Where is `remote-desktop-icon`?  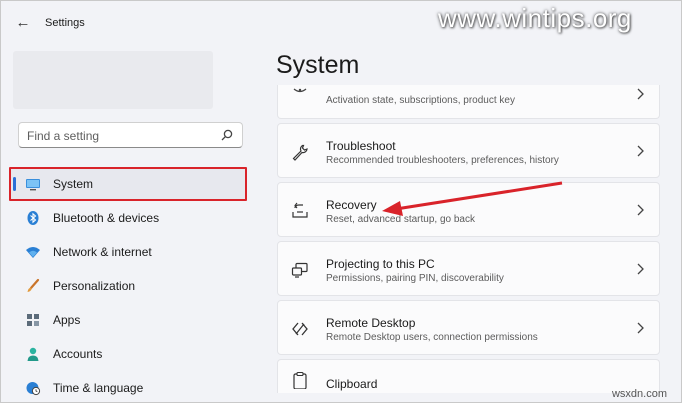 remote-desktop-icon is located at coordinates (300, 329).